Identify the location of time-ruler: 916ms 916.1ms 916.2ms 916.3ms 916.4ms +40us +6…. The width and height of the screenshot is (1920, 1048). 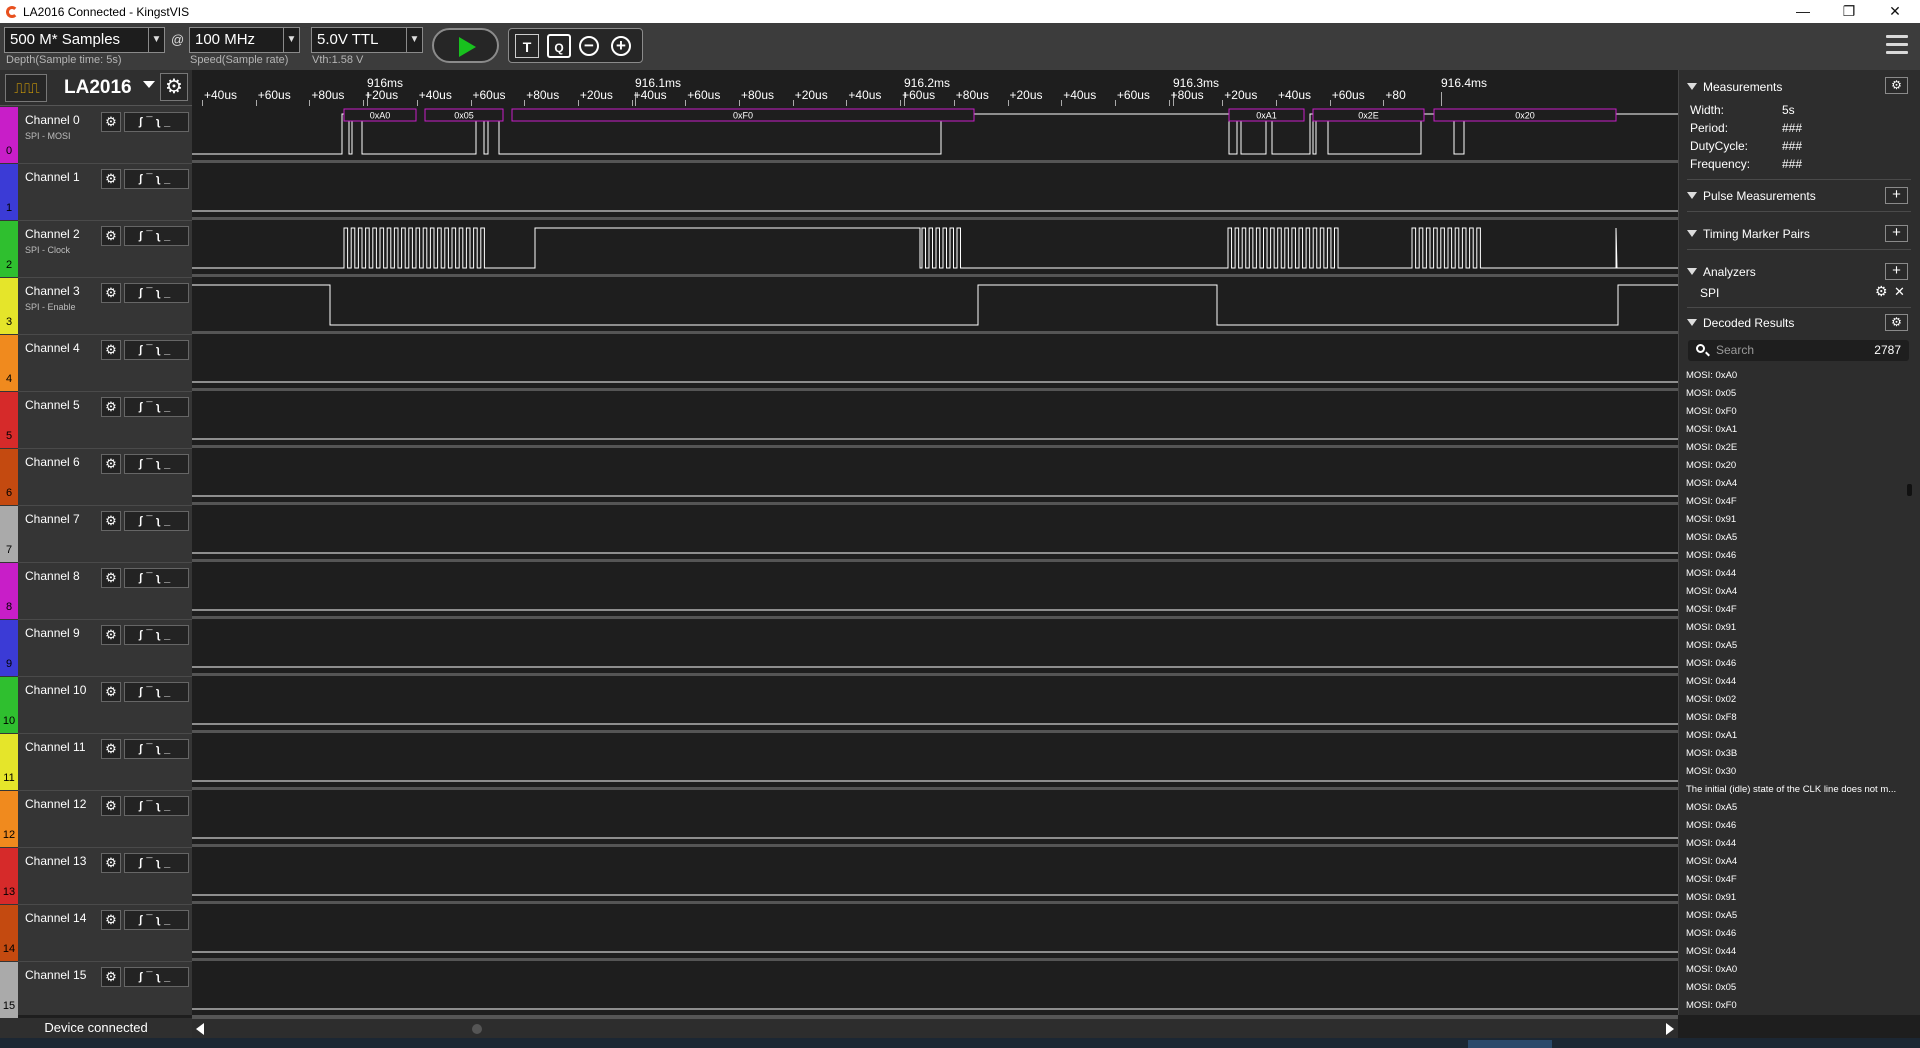
(935, 88).